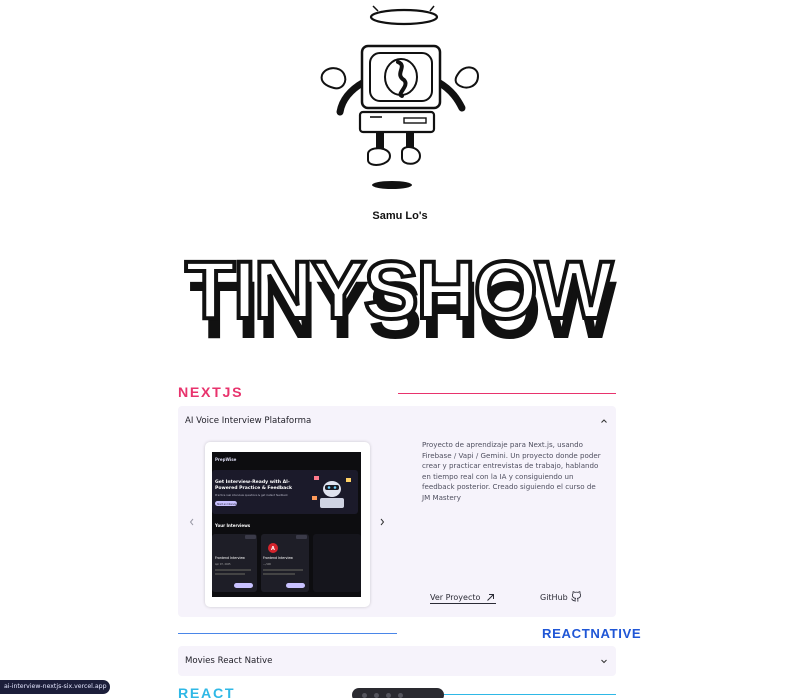 Image resolution: width=800 pixels, height=698 pixels. What do you see at coordinates (232, 525) in the screenshot?
I see `svg-text: Your Interviews` at bounding box center [232, 525].